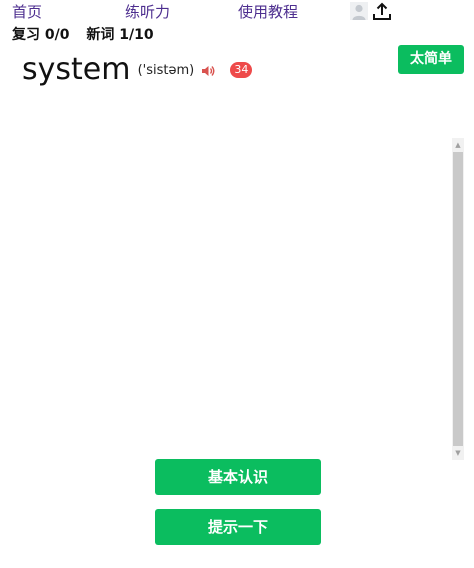 The height and width of the screenshot is (568, 474). I want to click on scrollbar-thumb, so click(458, 299).